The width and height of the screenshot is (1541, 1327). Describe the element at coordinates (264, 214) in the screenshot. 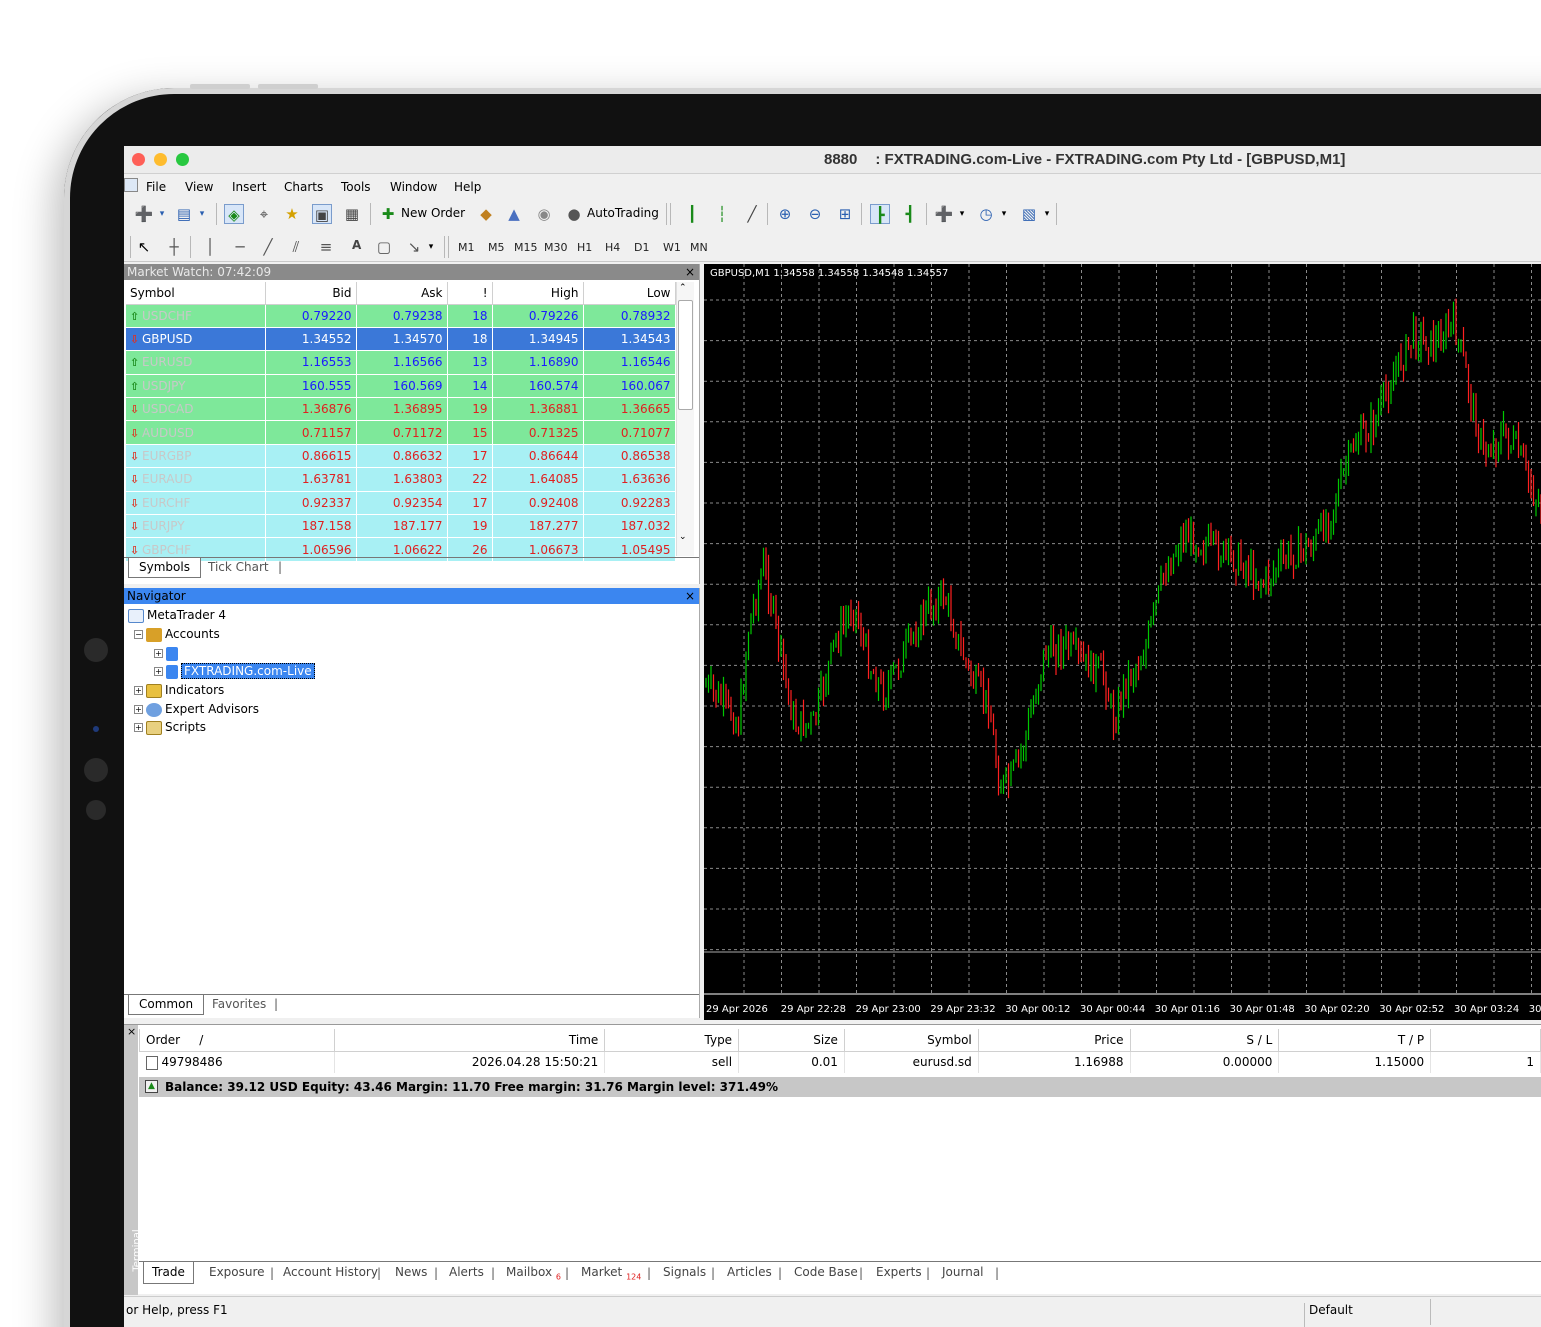

I see `data-window-icon: ⌖` at that location.